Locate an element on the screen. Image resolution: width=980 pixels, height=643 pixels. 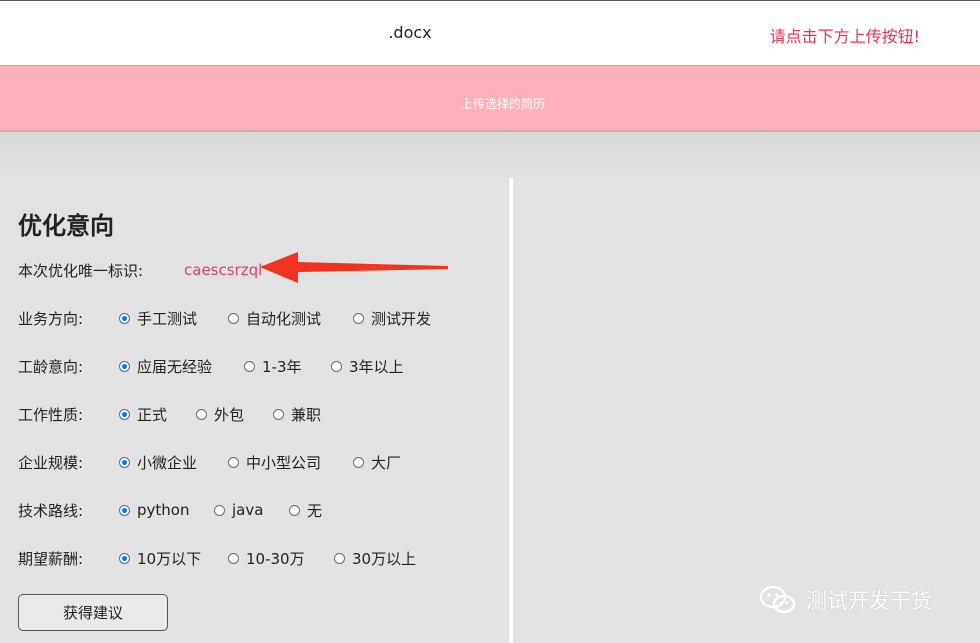
radio-option: 无 is located at coordinates (305, 510).